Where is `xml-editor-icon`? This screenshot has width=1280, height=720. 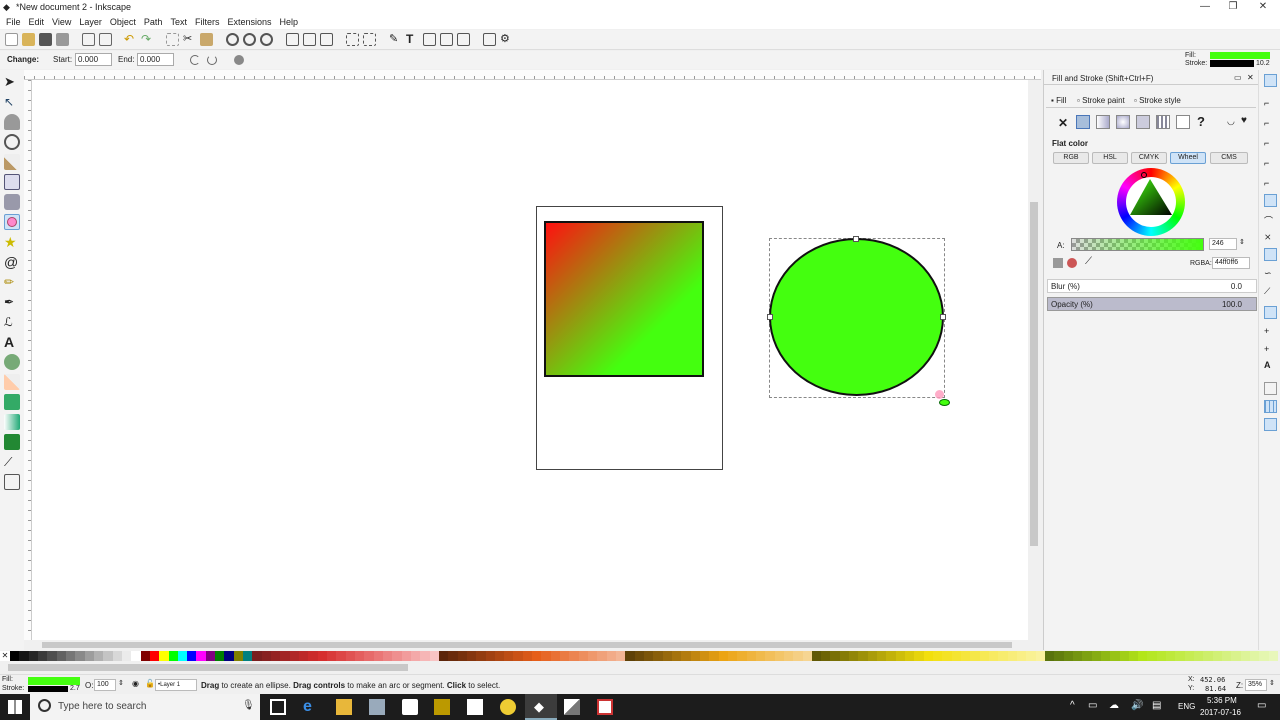 xml-editor-icon is located at coordinates (429, 39).